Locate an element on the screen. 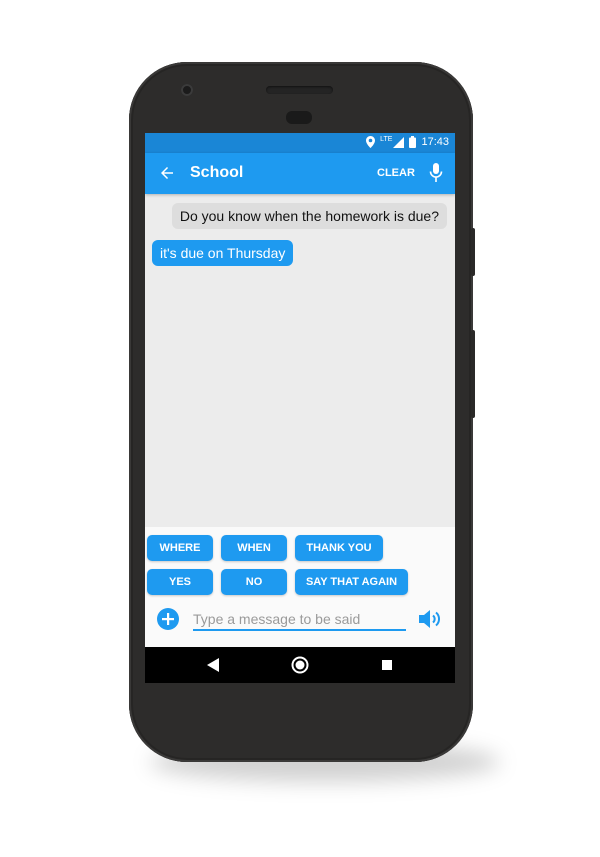  clear-button: CLEAR is located at coordinates (396, 173).